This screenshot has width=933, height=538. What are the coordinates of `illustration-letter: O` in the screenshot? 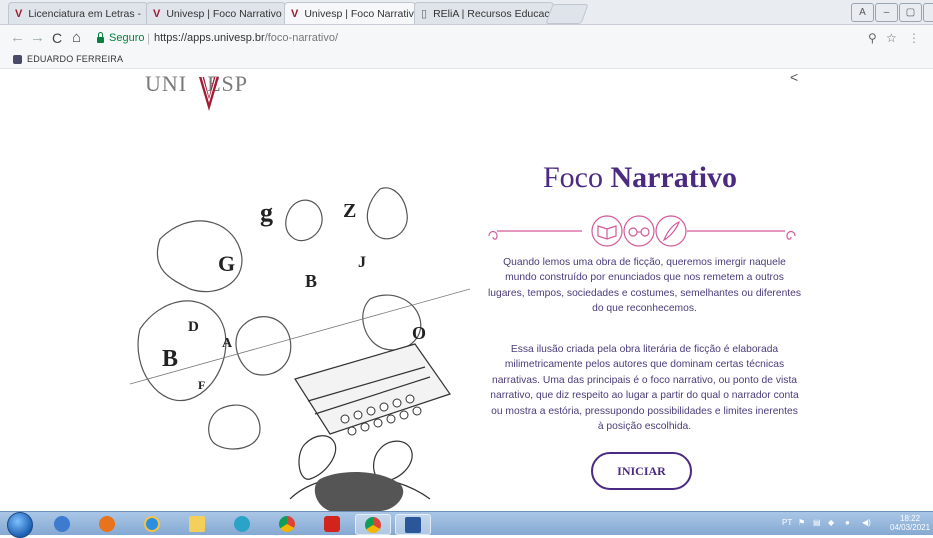 It's located at (419, 333).